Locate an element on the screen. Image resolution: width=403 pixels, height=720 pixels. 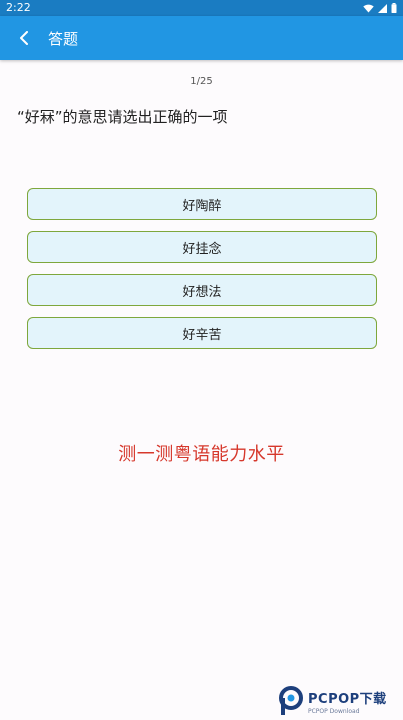
app-bar: 答题 is located at coordinates (201, 38).